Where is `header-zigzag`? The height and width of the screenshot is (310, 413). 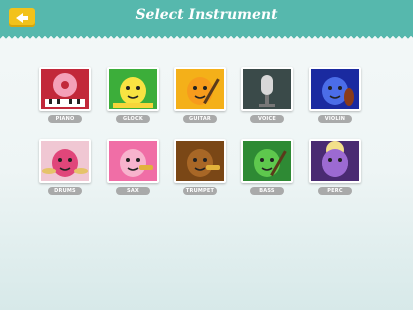 header-zigzag is located at coordinates (206, 36).